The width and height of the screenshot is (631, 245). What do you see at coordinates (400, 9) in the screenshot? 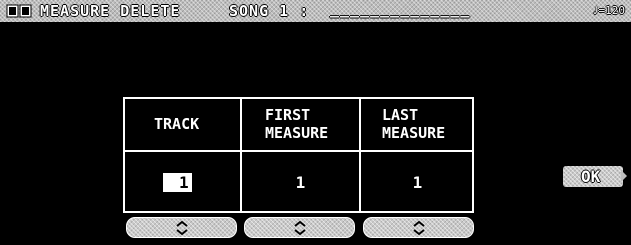
I see `song-name: ______________` at bounding box center [400, 9].